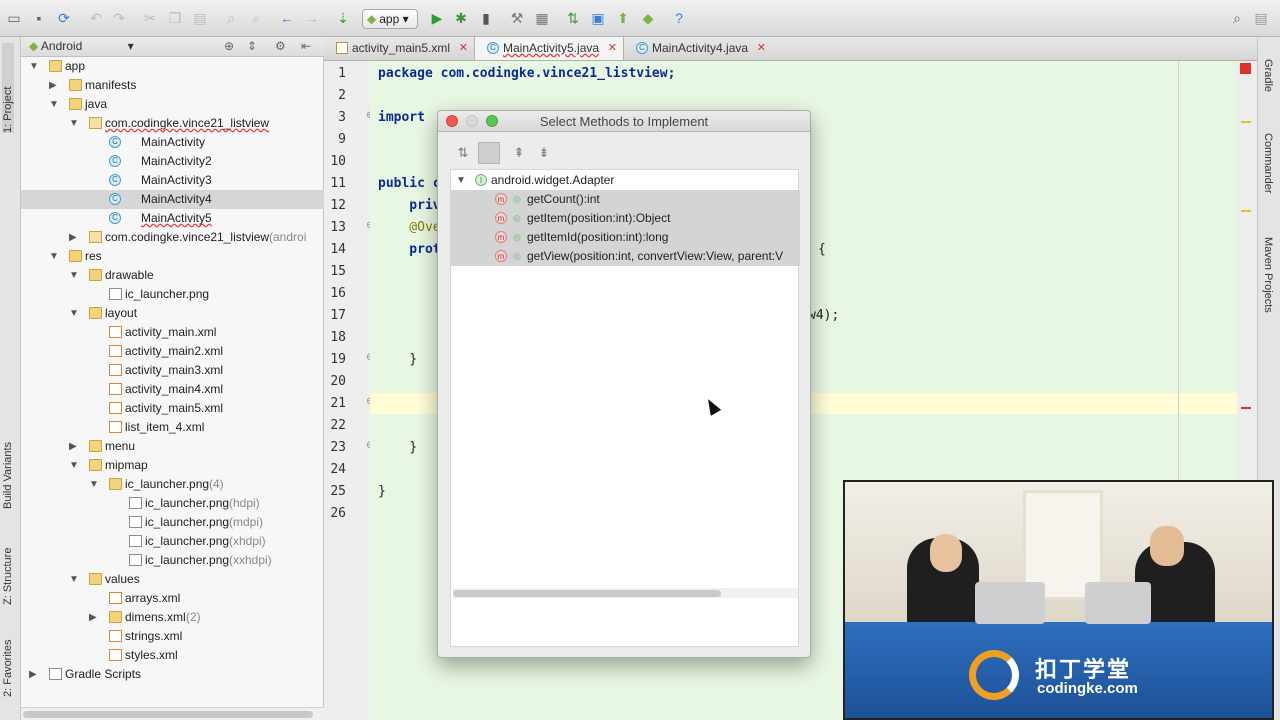 The image size is (1280, 720). Describe the element at coordinates (625, 237) in the screenshot. I see `method-row: m ◎ getItemId(position:int):long` at that location.